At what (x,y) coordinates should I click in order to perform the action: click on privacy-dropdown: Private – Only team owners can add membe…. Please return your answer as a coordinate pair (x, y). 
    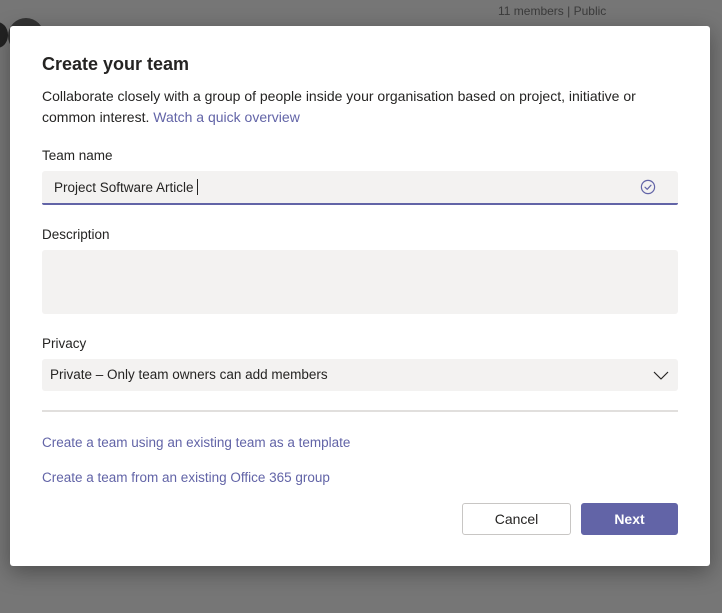
    Looking at the image, I should click on (360, 375).